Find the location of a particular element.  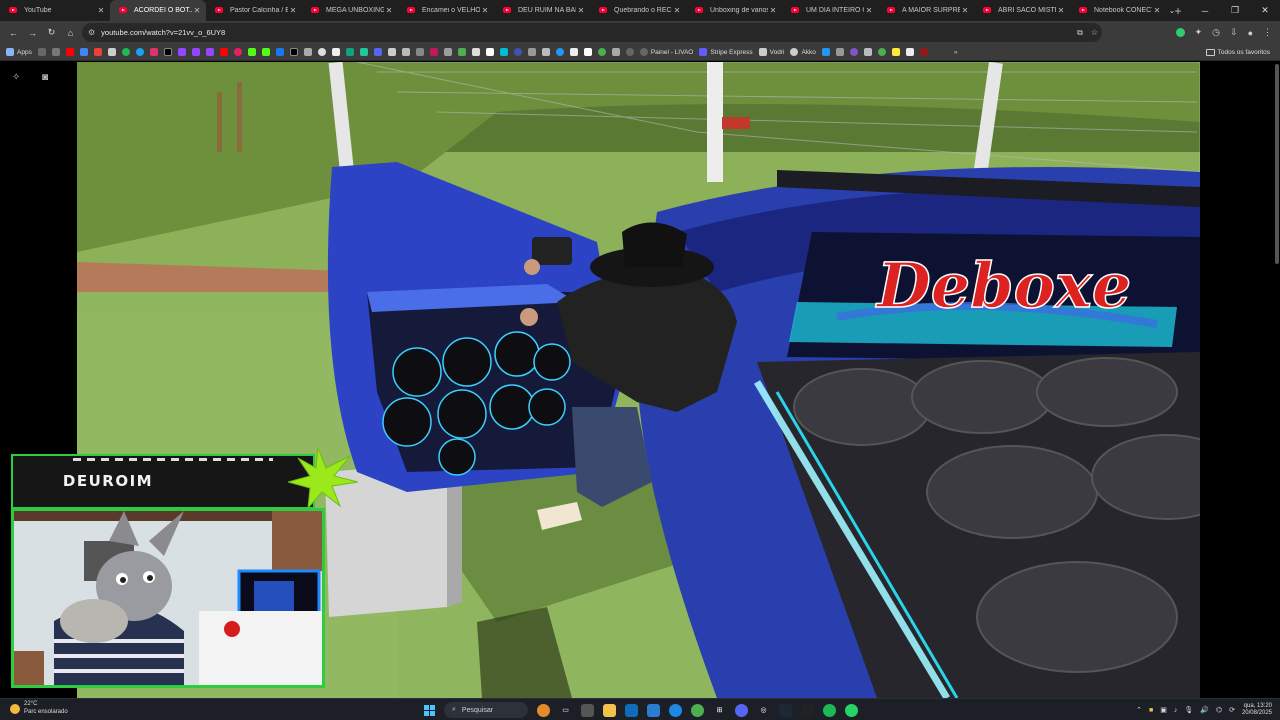

tray-overflow-icon: ⌃ is located at coordinates (1139, 710).